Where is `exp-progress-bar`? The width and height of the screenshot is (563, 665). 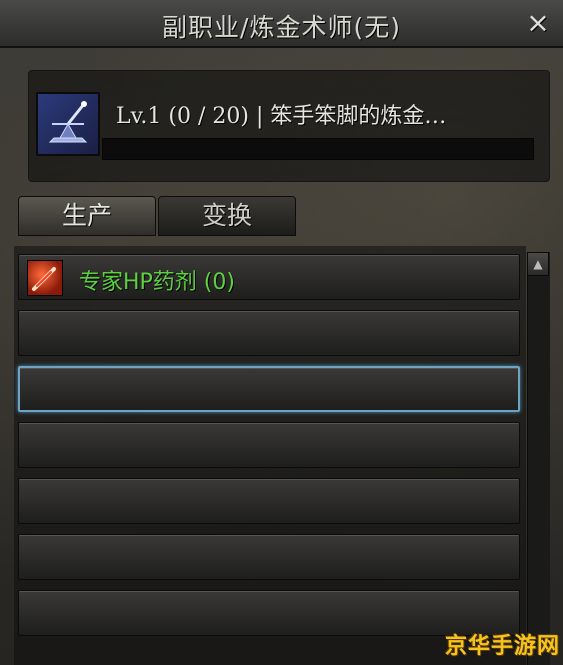 exp-progress-bar is located at coordinates (318, 149).